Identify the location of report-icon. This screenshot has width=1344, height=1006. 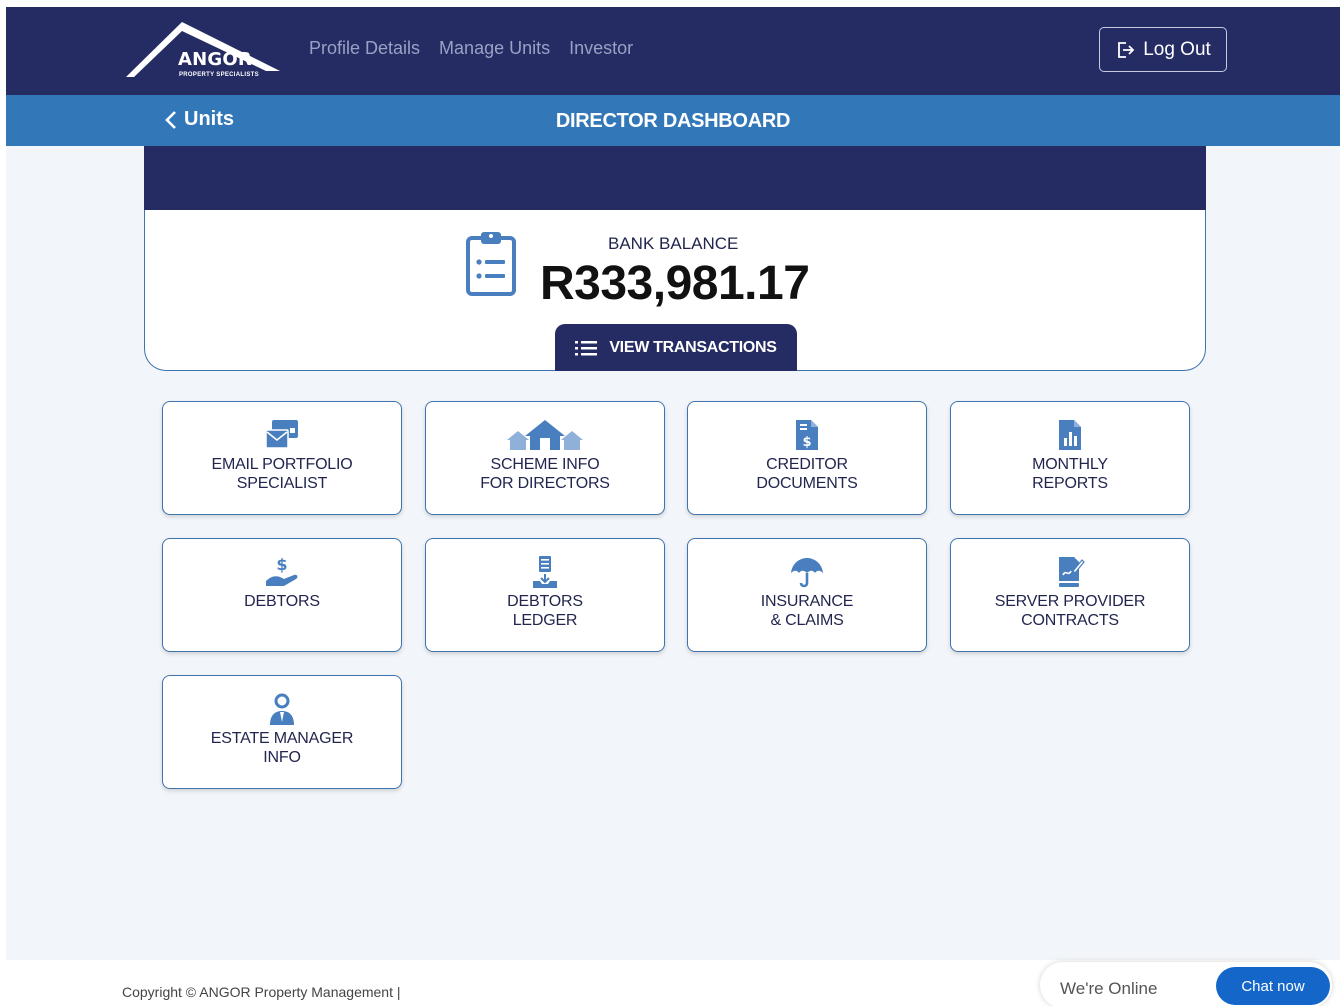
(1070, 435).